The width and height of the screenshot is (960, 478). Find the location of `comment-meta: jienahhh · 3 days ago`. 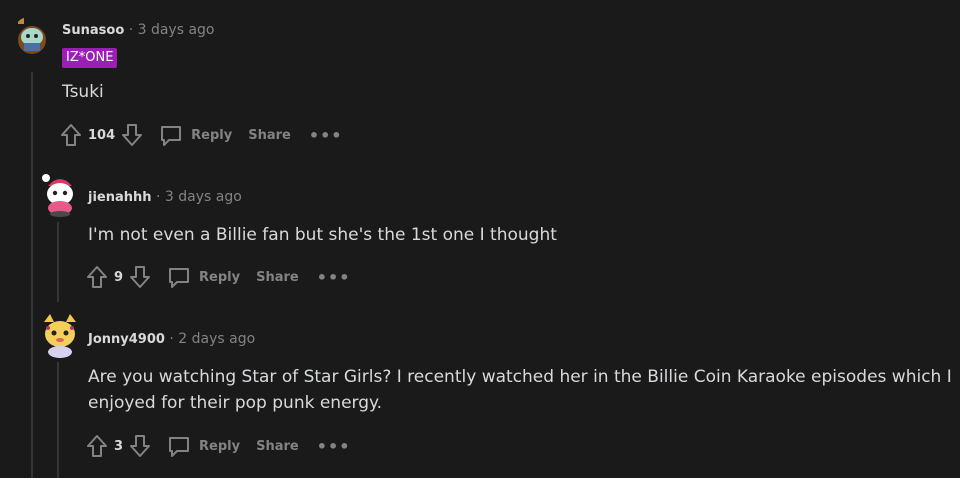

comment-meta: jienahhh · 3 days ago is located at coordinates (165, 197).